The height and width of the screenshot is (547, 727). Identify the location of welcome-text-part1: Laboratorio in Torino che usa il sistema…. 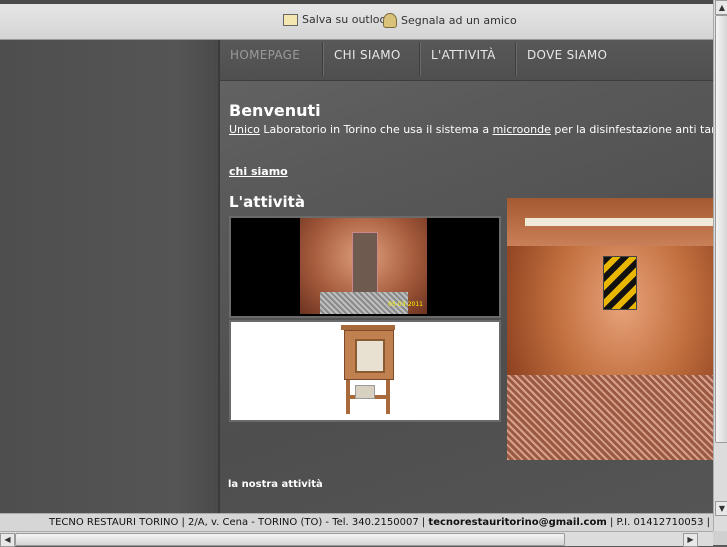
(376, 129).